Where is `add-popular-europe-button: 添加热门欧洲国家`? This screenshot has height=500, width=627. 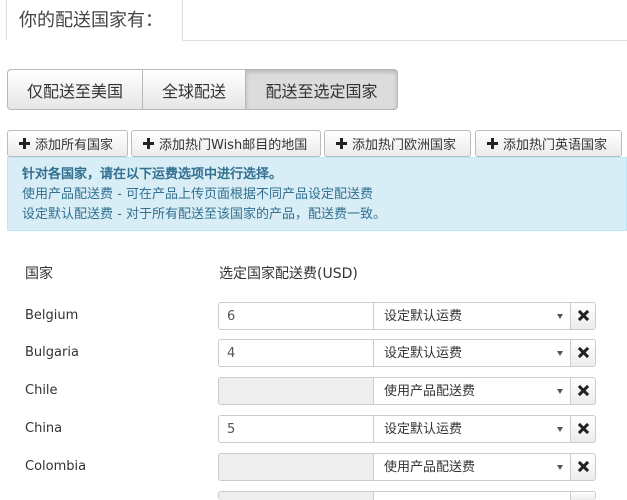
add-popular-europe-button: 添加热门欧洲国家 is located at coordinates (397, 143).